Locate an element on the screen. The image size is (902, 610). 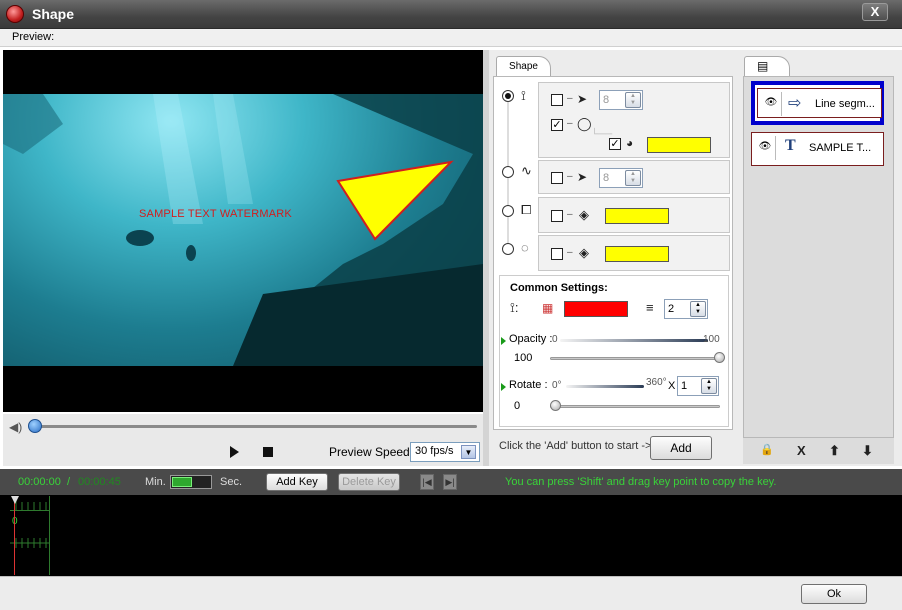
preview-speed-select: 30 fps/s ▼ is located at coordinates (445, 452).